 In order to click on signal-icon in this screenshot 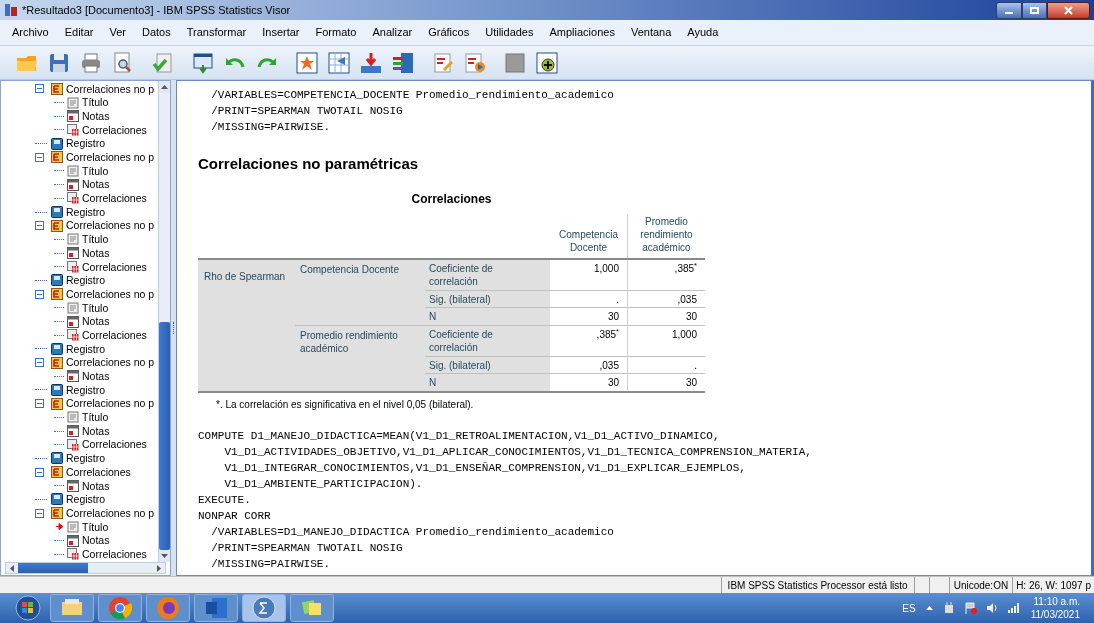, I will do `click(1014, 608)`.